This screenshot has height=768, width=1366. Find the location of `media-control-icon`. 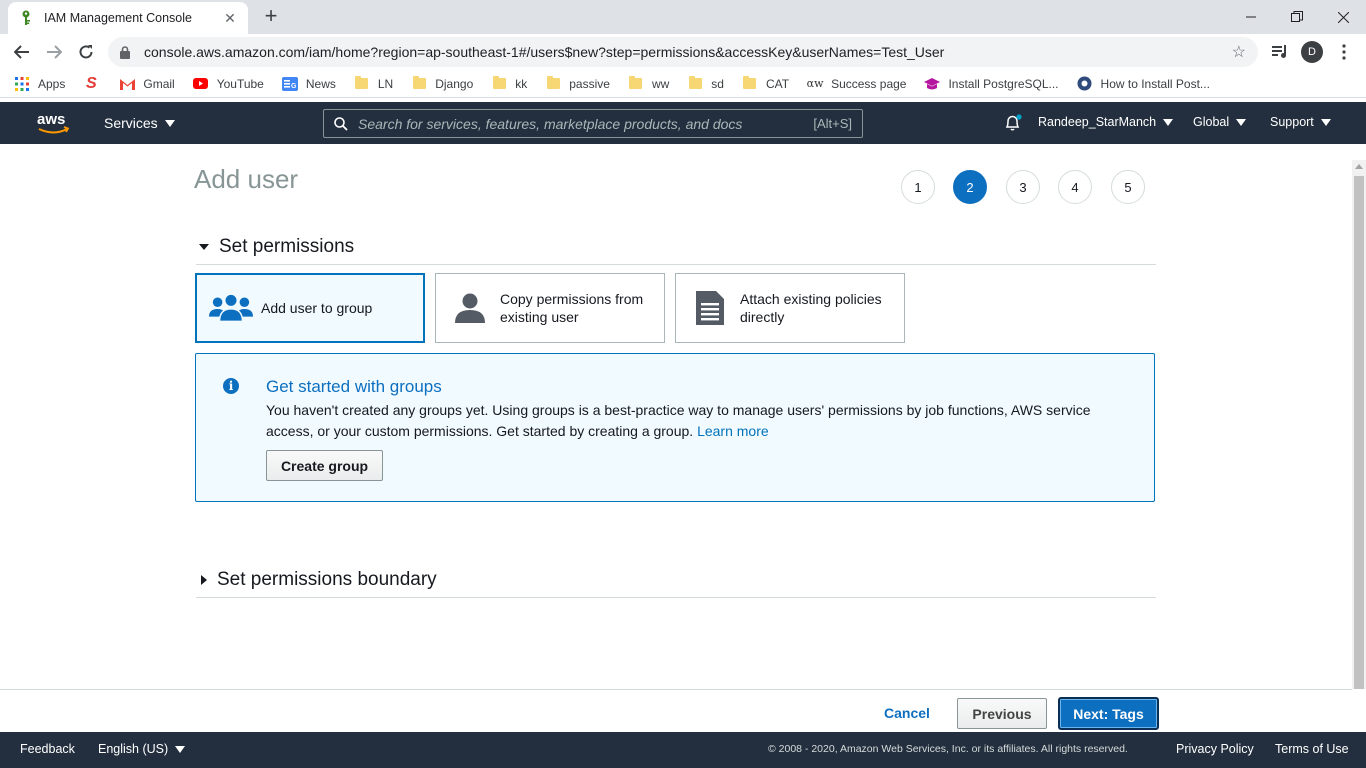

media-control-icon is located at coordinates (1280, 52).